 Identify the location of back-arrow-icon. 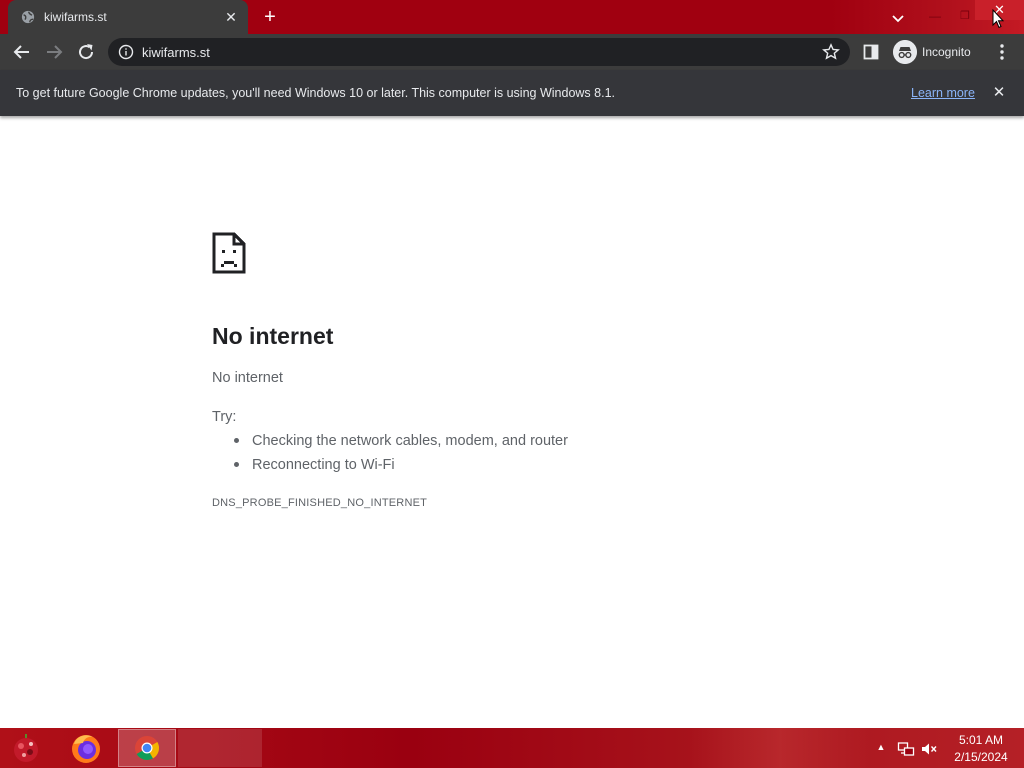
(22, 52).